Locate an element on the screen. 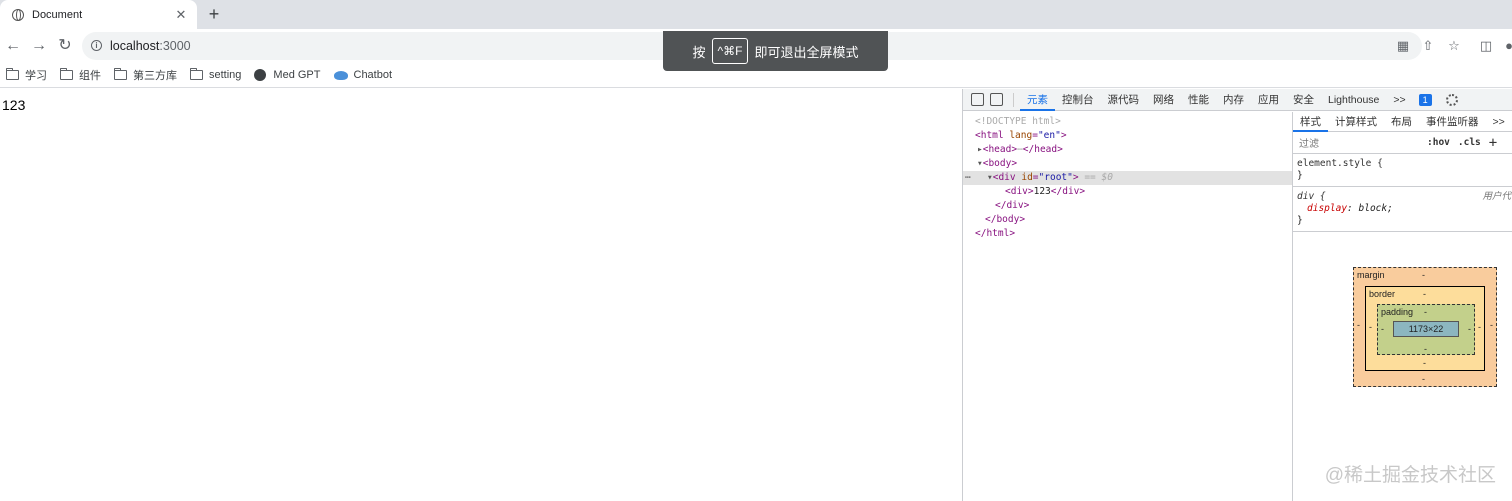 This screenshot has height=501, width=1512. tab-layout: 布局 is located at coordinates (1401, 122).